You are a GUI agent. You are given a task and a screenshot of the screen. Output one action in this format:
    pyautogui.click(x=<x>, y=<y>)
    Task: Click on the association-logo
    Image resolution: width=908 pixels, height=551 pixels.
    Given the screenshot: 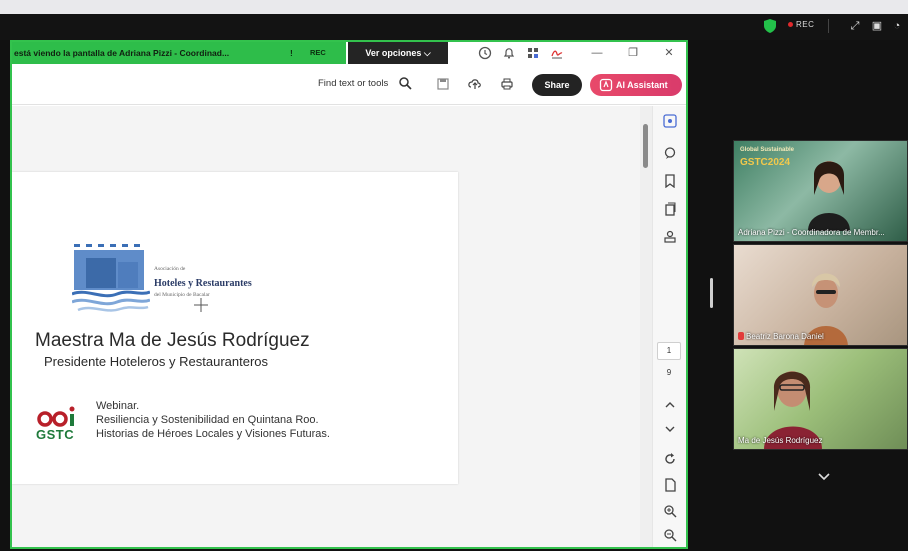 What is the action you would take?
    pyautogui.click(x=111, y=278)
    